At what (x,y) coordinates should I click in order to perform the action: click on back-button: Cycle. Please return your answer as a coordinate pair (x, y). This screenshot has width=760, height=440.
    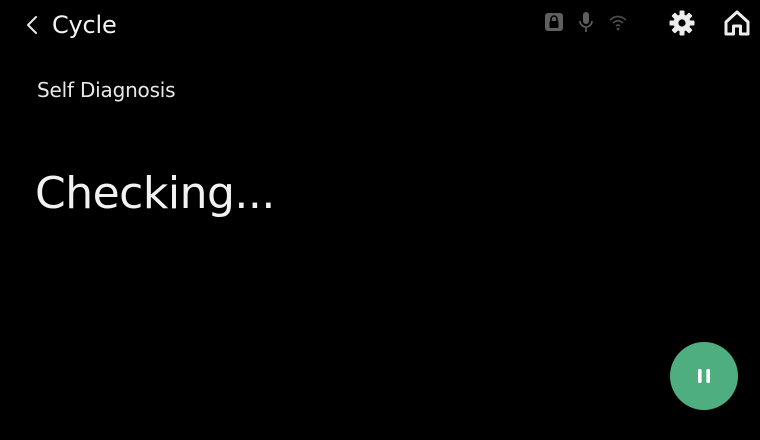
    Looking at the image, I should click on (71, 25).